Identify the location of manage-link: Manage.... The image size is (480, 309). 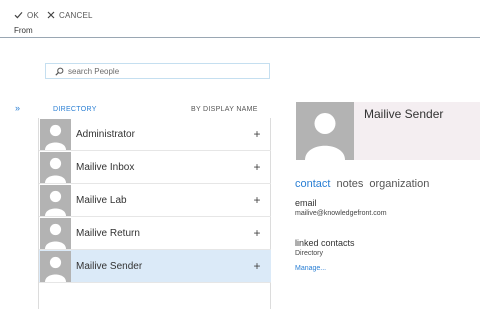
(310, 268).